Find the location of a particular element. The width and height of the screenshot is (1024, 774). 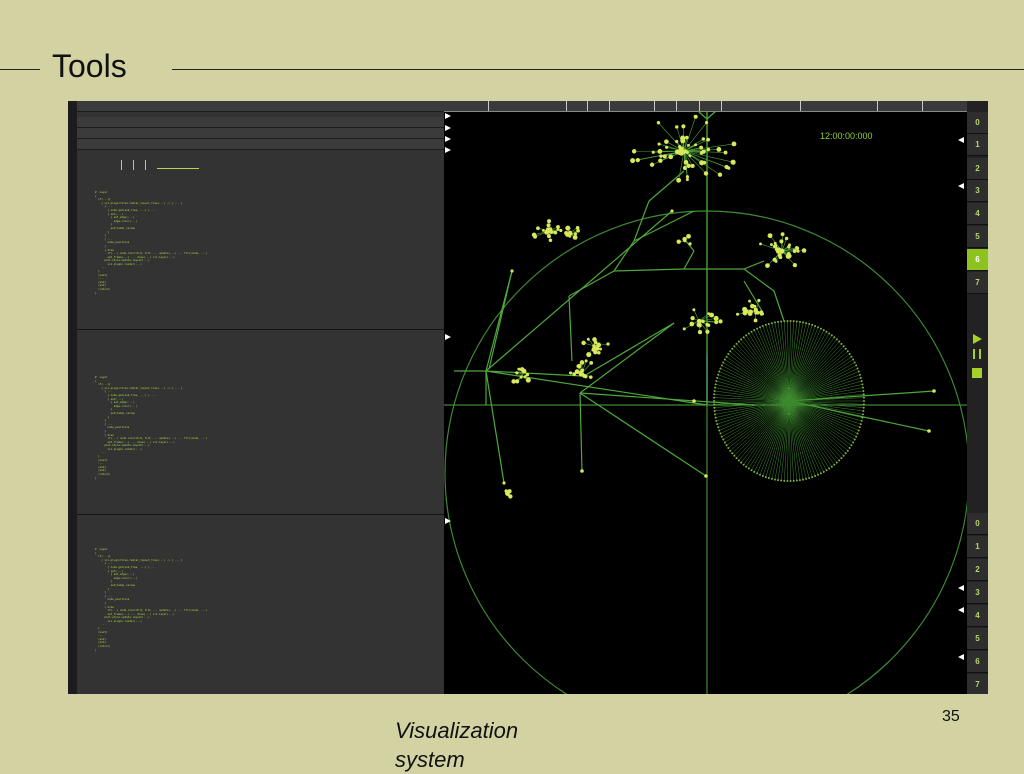

page-number: 35 is located at coordinates (951, 717).